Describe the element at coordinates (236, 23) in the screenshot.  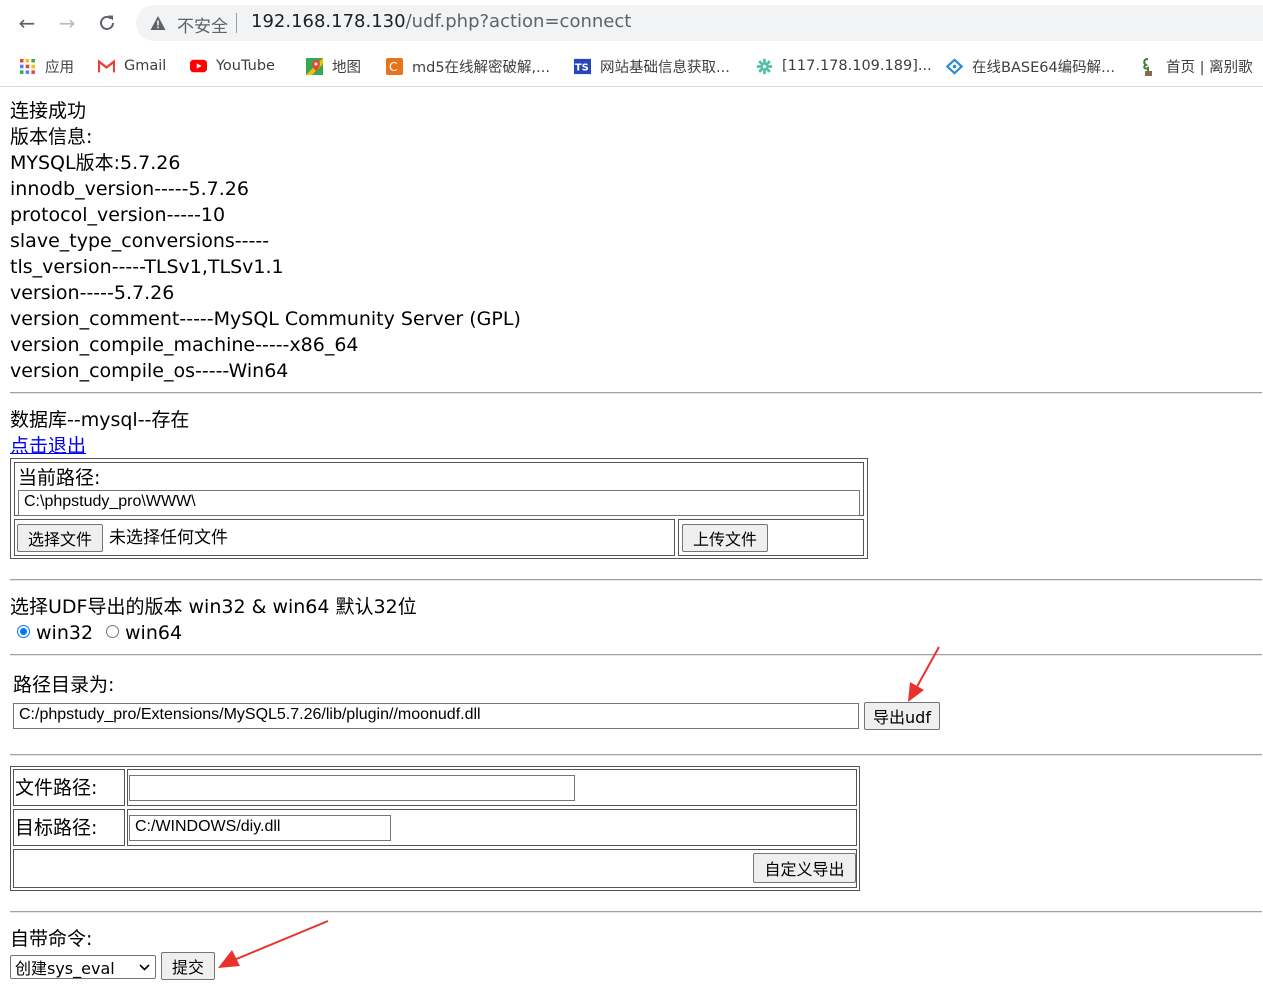
I see `omnibox-divider` at that location.